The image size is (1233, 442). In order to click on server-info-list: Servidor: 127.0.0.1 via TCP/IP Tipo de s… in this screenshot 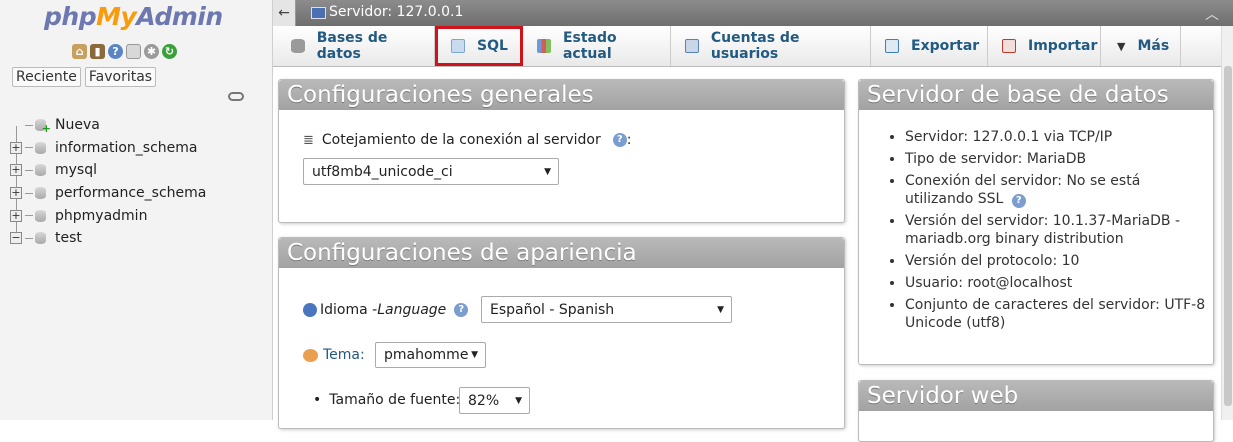, I will do `click(1049, 232)`.